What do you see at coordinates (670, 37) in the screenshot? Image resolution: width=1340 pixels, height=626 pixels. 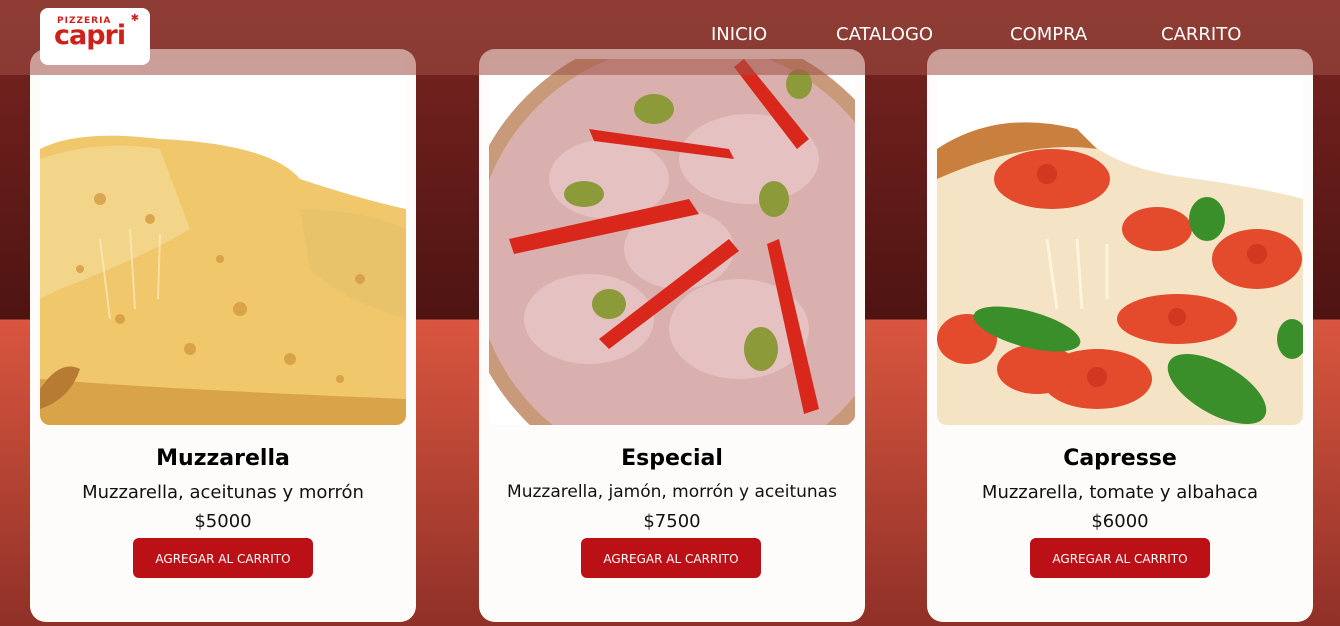 I see `top-navbar` at bounding box center [670, 37].